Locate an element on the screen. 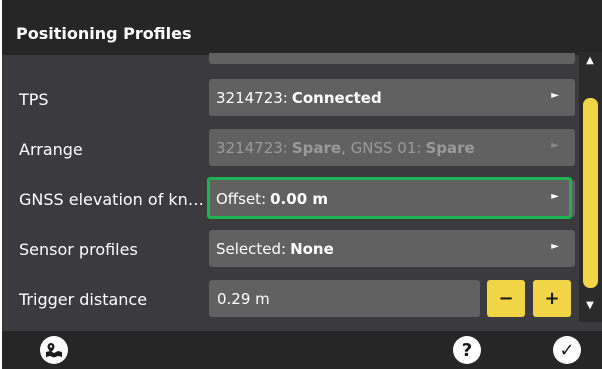 The image size is (602, 369). gnss-elevation-offset-button: Offset: 0.00 m ► is located at coordinates (392, 198).